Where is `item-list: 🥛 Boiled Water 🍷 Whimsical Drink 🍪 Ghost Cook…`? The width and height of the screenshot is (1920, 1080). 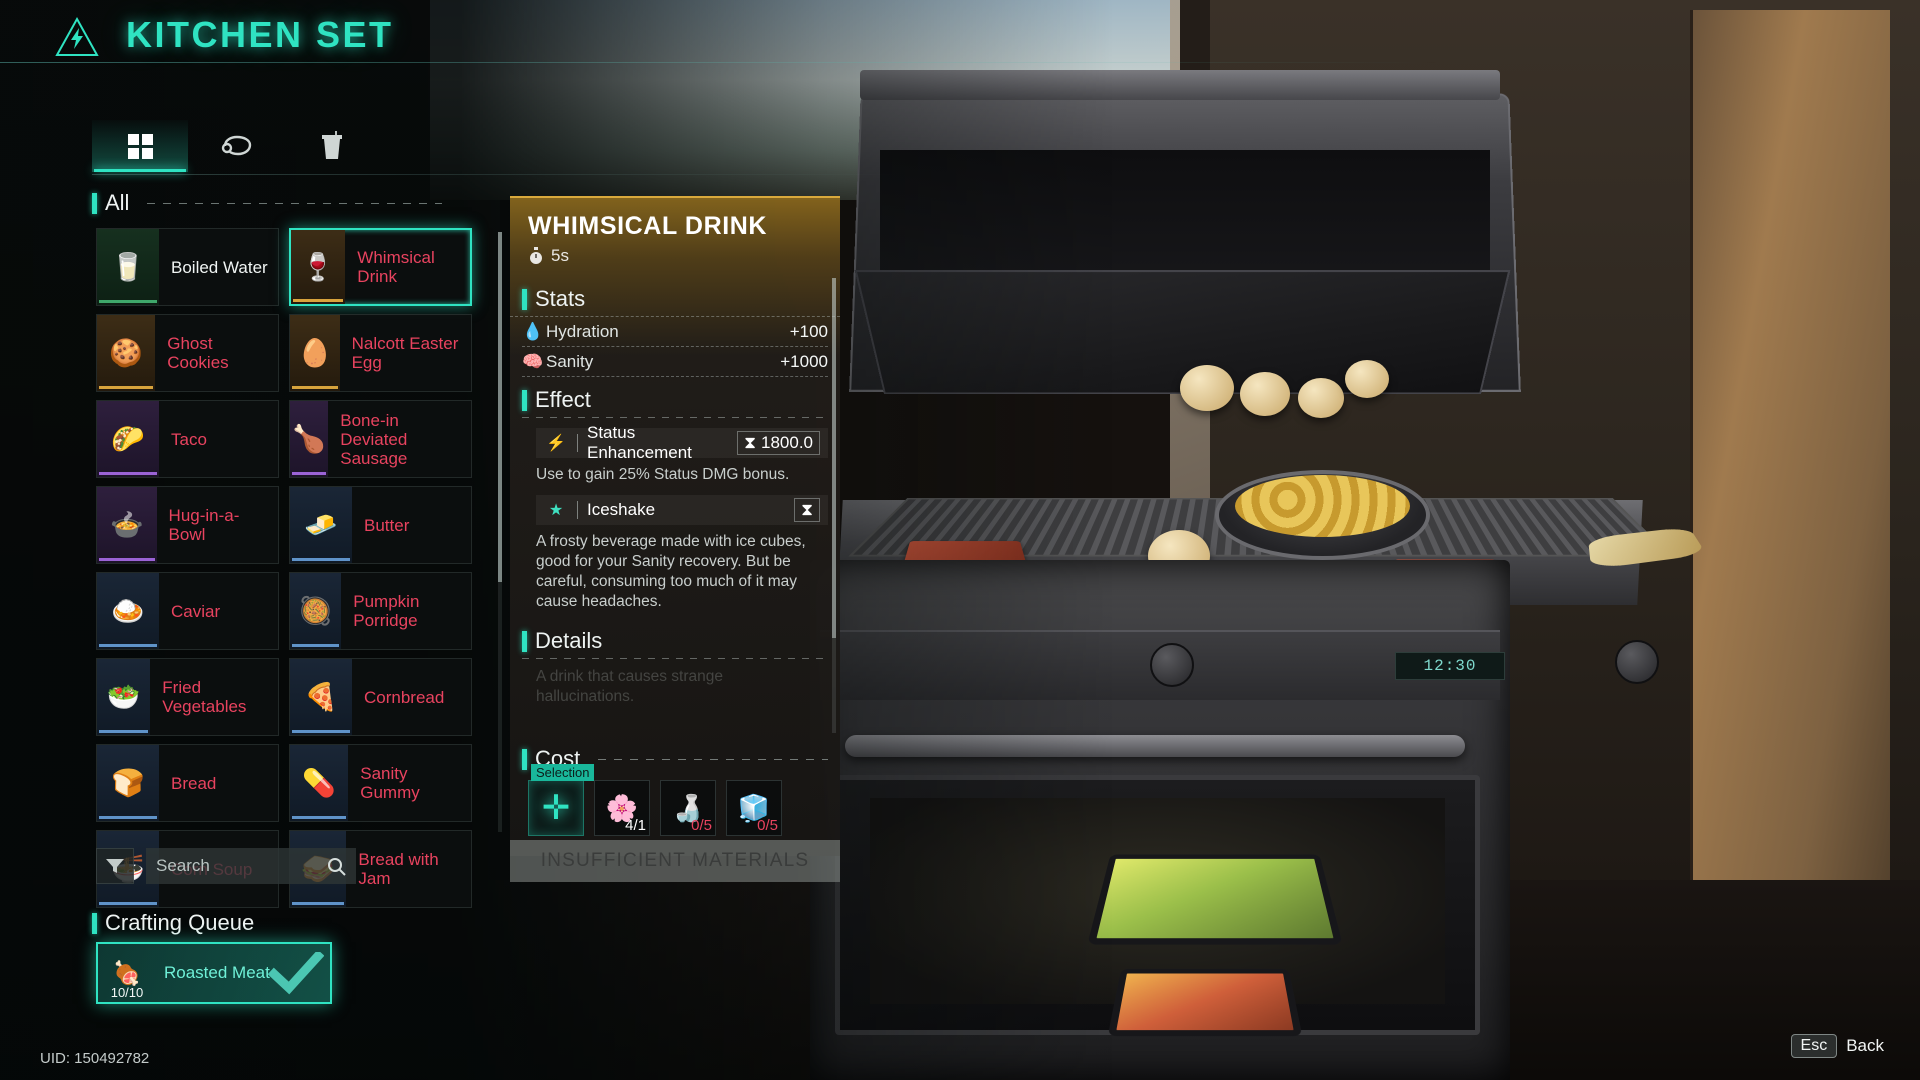 item-list: 🥛 Boiled Water 🍷 Whimsical Drink 🍪 Ghost Cook… is located at coordinates (291, 568).